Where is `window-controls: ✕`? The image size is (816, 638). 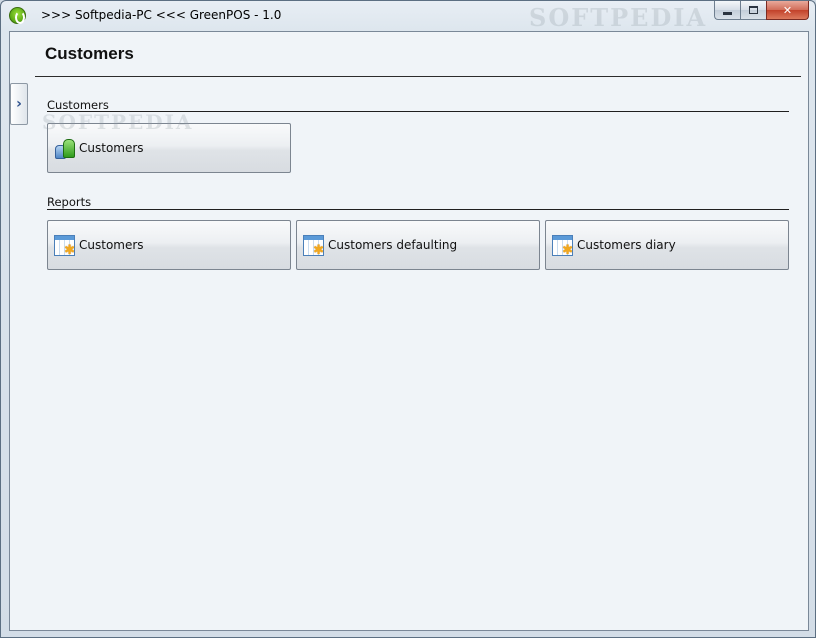 window-controls: ✕ is located at coordinates (761, 11).